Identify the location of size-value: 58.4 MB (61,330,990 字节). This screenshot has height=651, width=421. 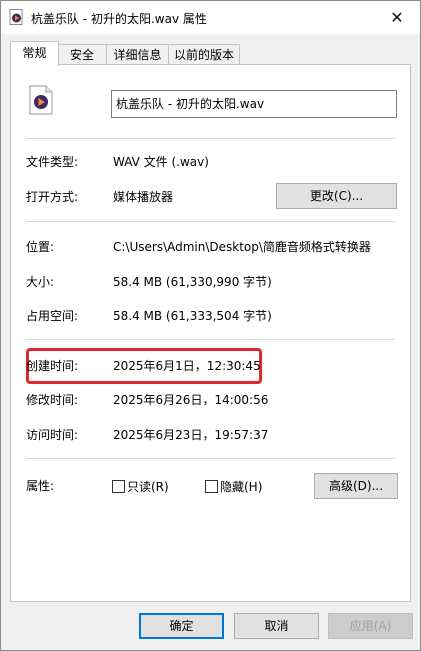
(192, 282).